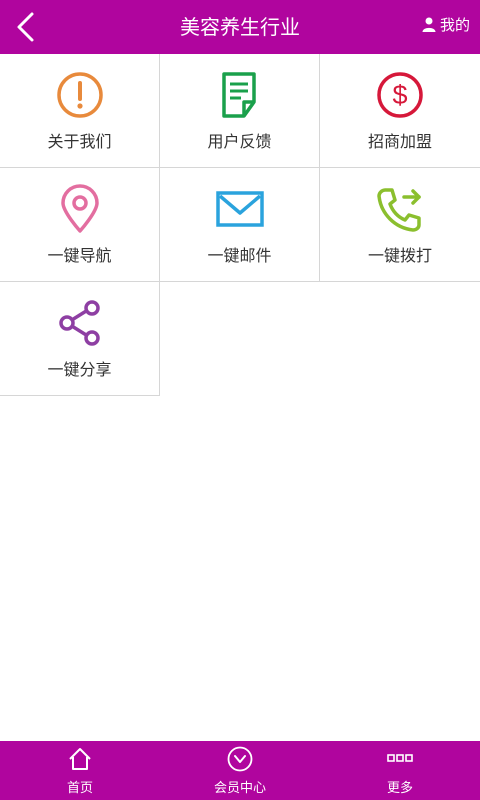 This screenshot has width=480, height=800. I want to click on page-title: 美容养生行业, so click(240, 27).